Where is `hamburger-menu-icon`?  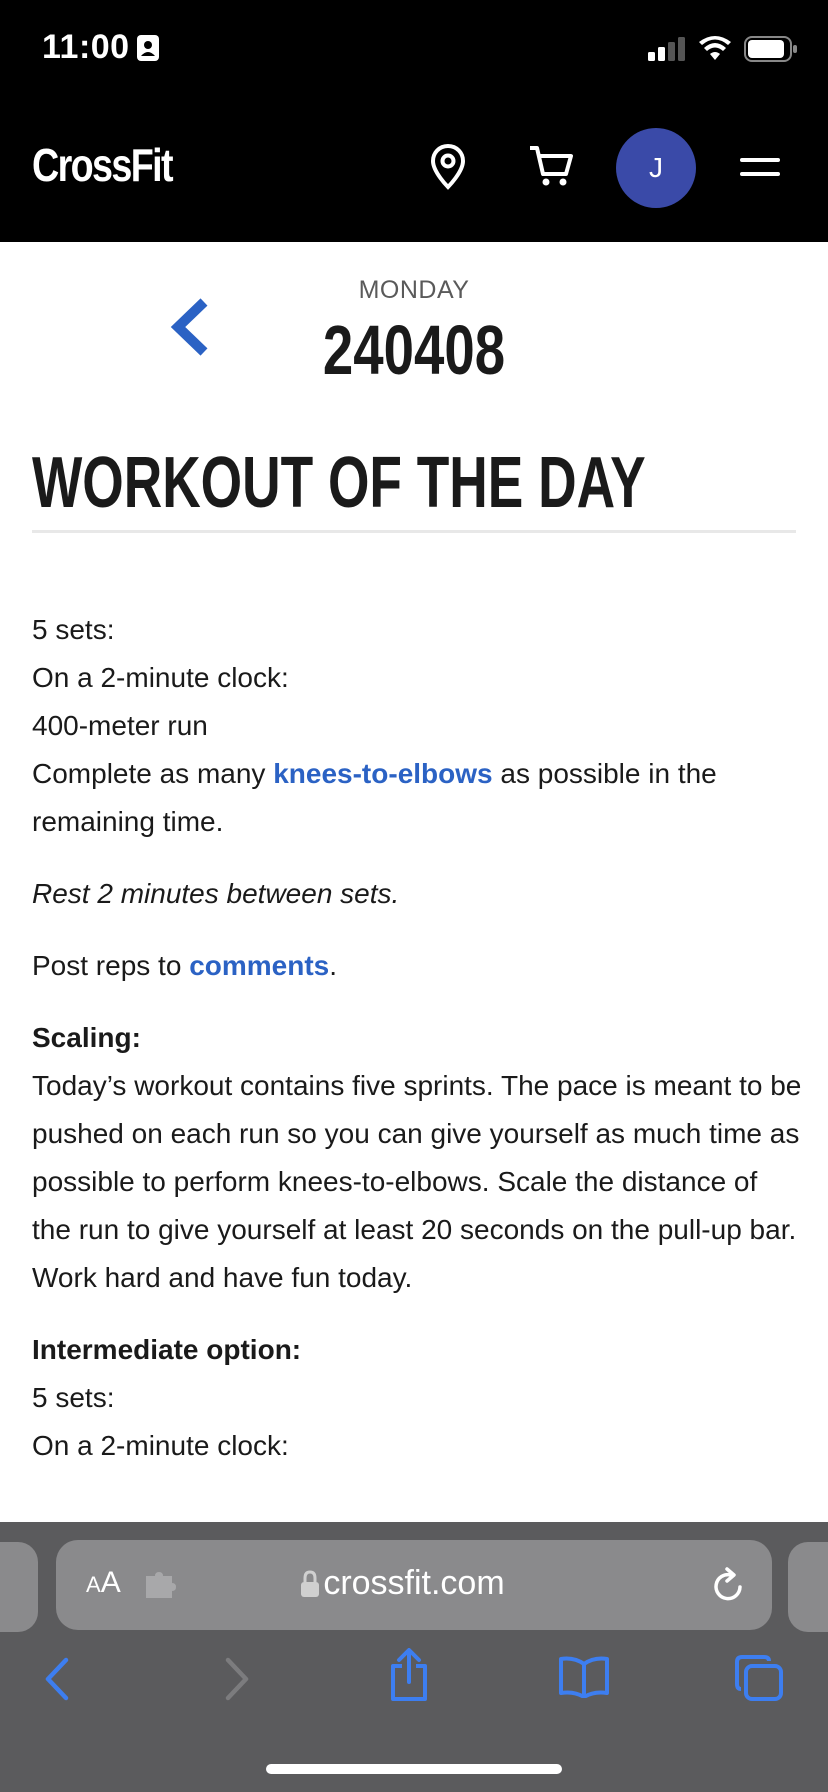 hamburger-menu-icon is located at coordinates (760, 169).